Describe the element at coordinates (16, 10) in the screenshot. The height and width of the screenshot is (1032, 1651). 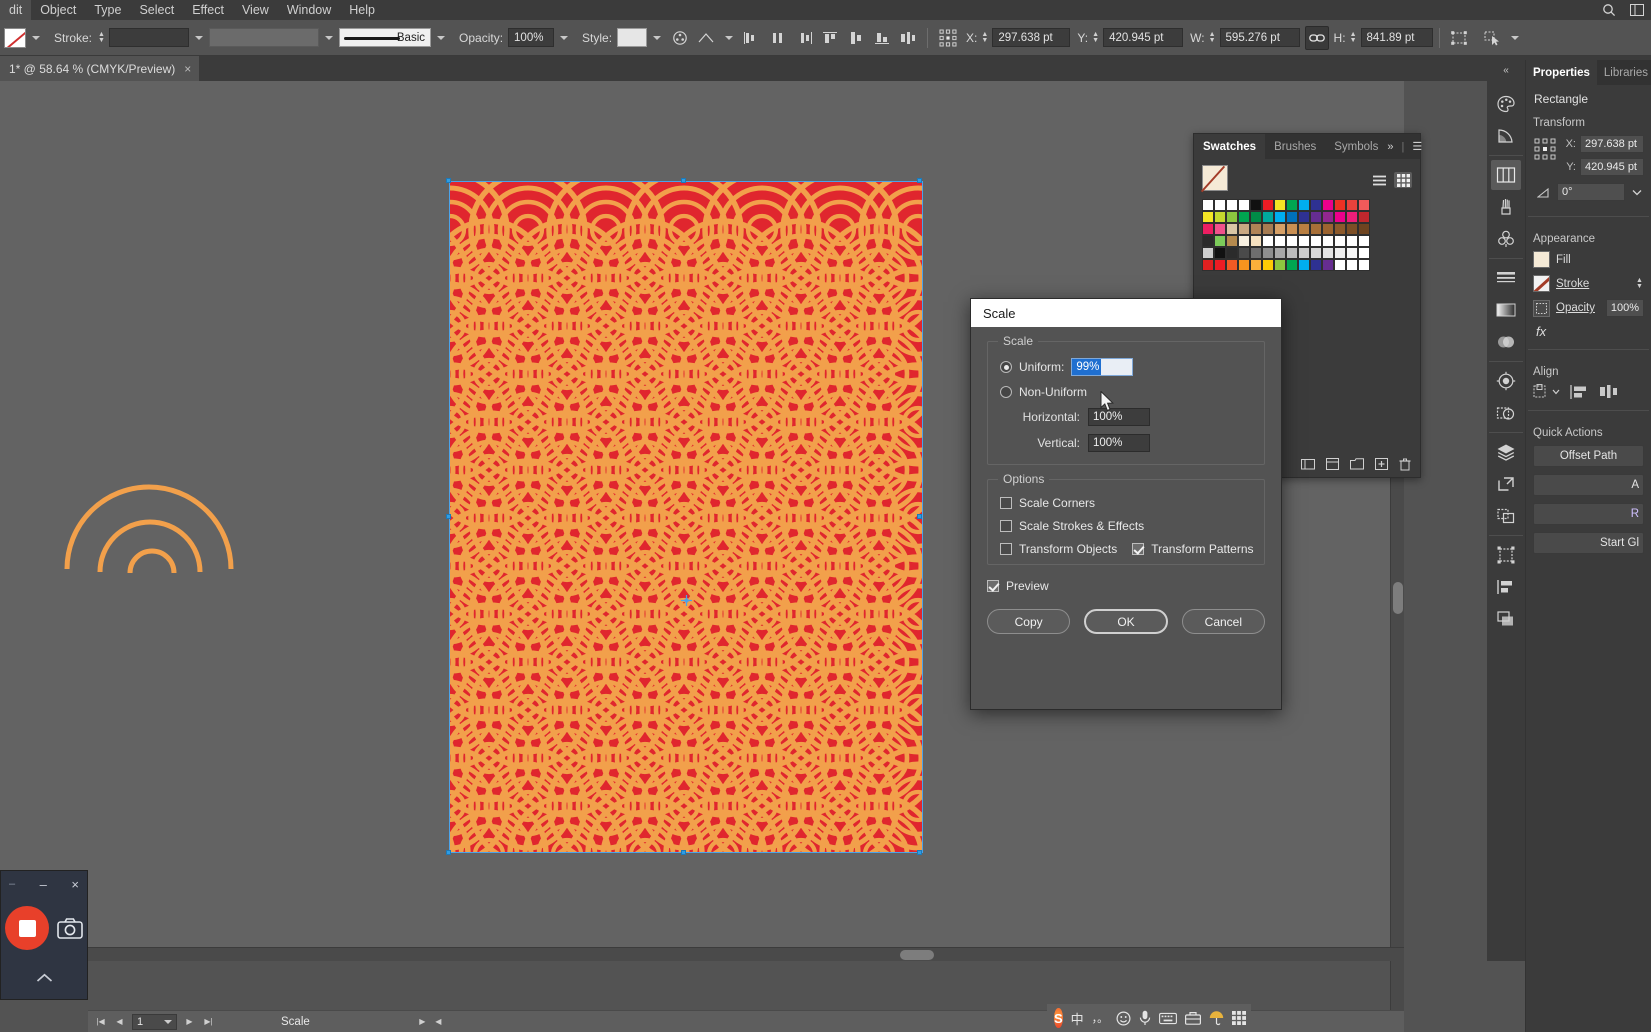
I see `menu-item-edit: dit` at that location.